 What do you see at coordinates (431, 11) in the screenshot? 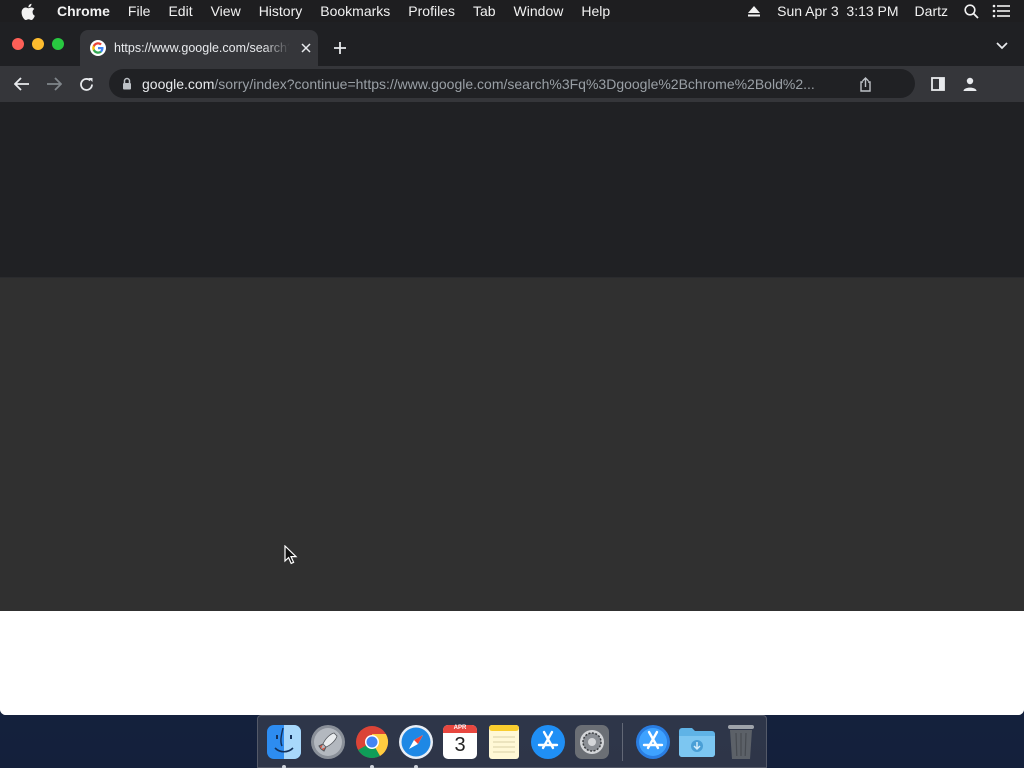
I see `menu-profiles: Profiles` at bounding box center [431, 11].